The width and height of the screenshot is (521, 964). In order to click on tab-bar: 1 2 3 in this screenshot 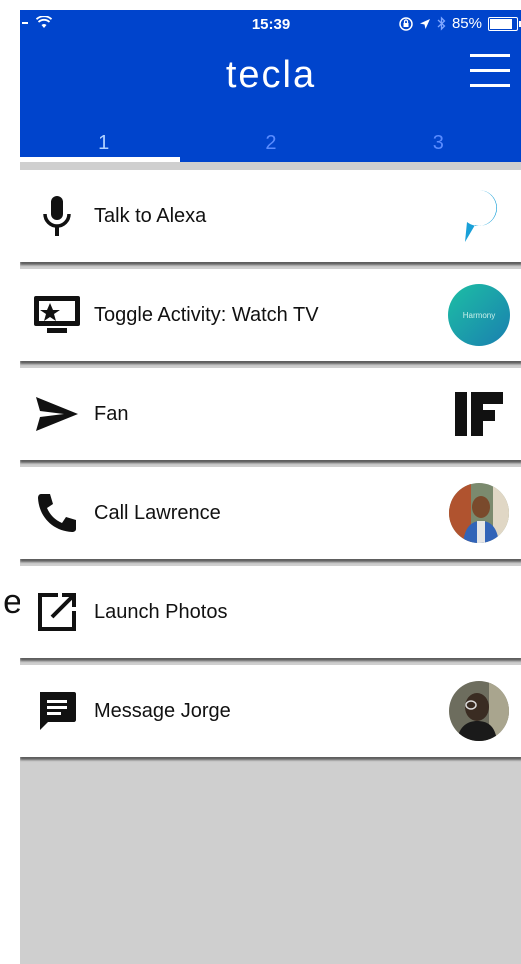, I will do `click(270, 146)`.